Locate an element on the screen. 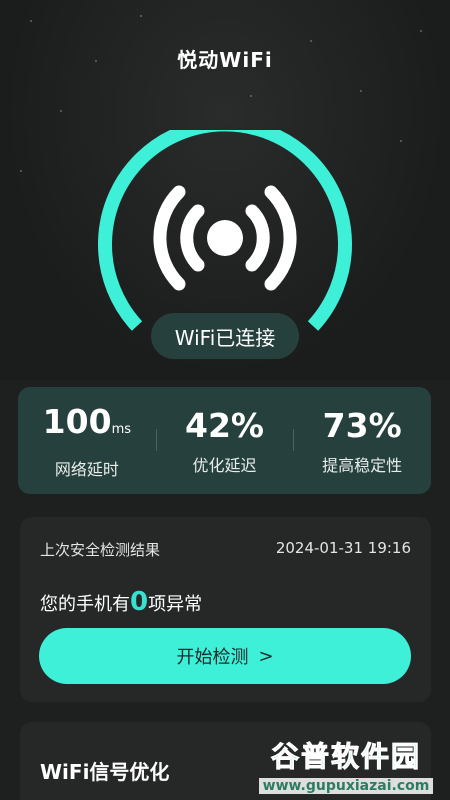  scan-title: 上次安全检测结果 is located at coordinates (100, 550).